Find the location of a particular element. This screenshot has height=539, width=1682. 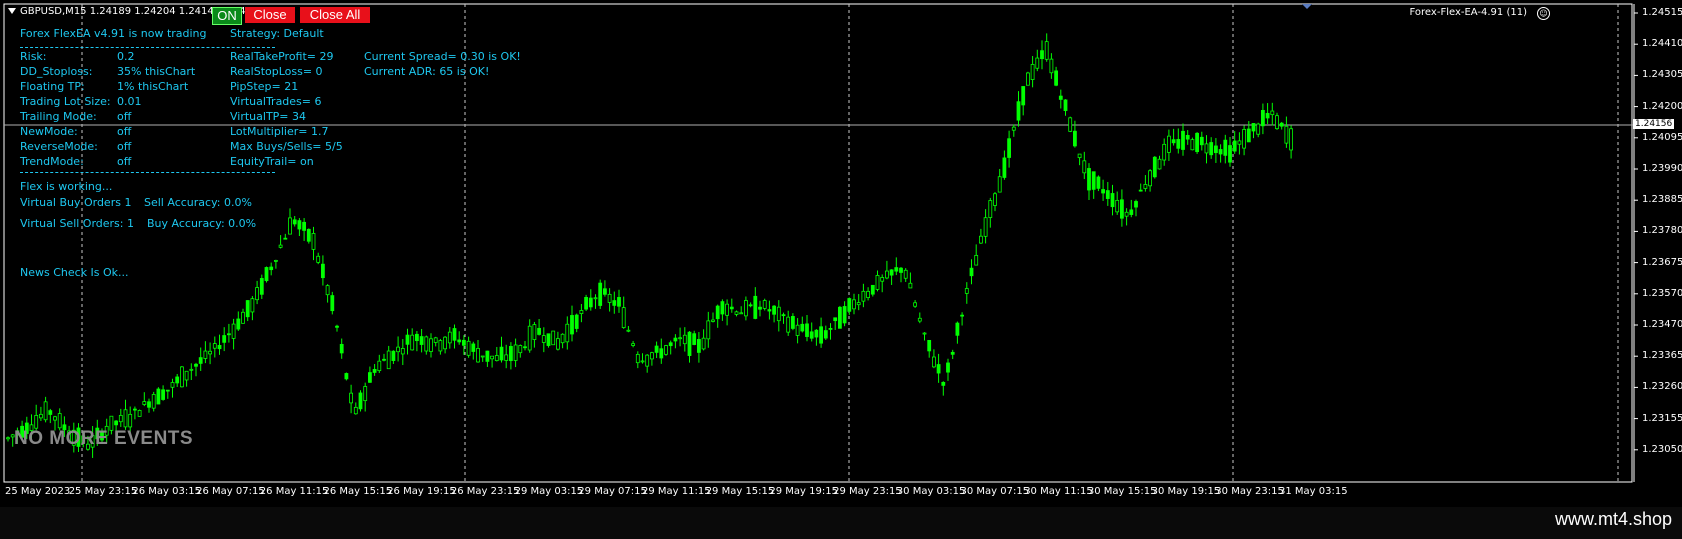

setting-label: Risk: is located at coordinates (33, 56).